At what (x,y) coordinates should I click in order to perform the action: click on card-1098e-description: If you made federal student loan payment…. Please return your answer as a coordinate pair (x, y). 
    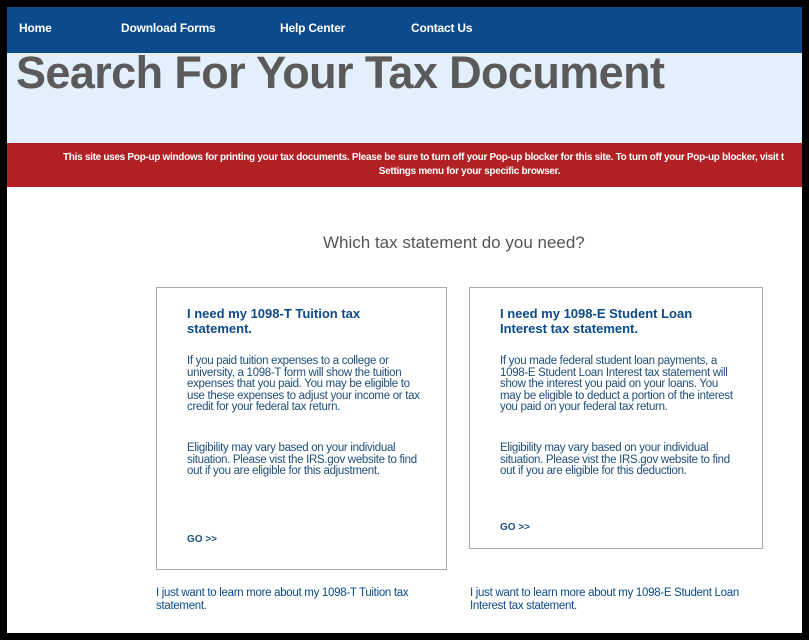
    Looking at the image, I should click on (616, 384).